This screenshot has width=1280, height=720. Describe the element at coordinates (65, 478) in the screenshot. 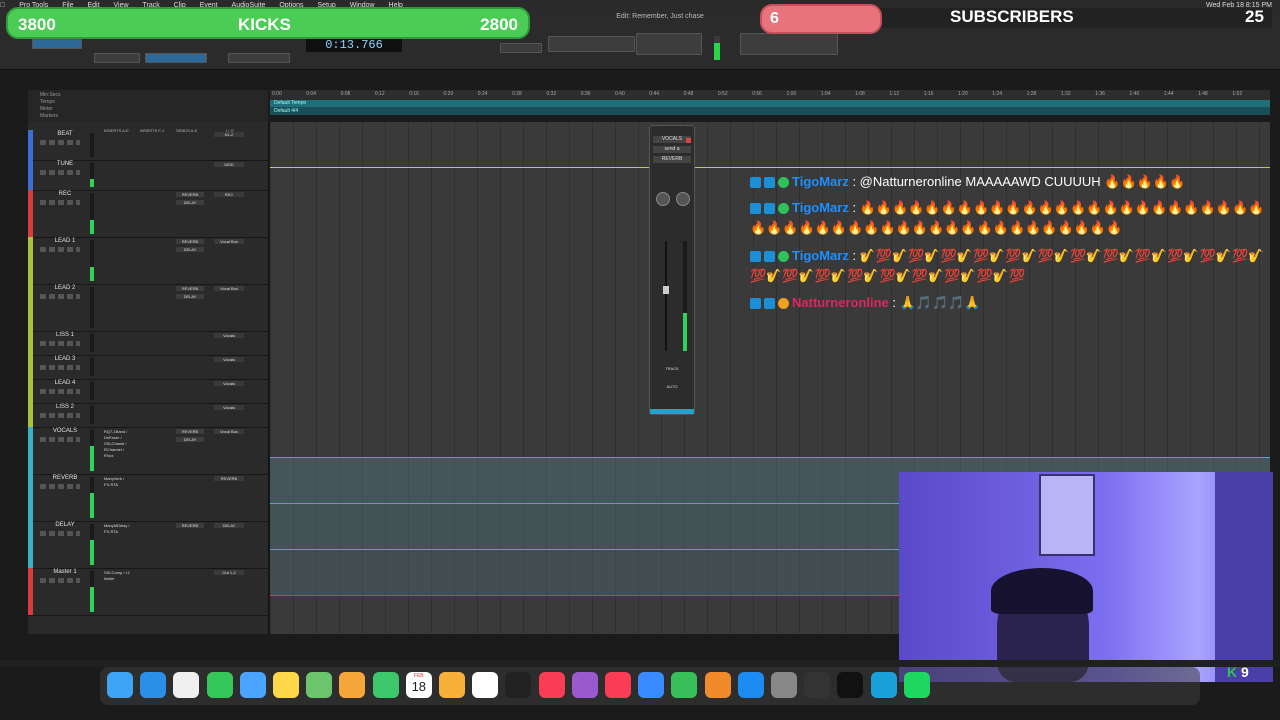

I see `track-name: REVERB` at that location.